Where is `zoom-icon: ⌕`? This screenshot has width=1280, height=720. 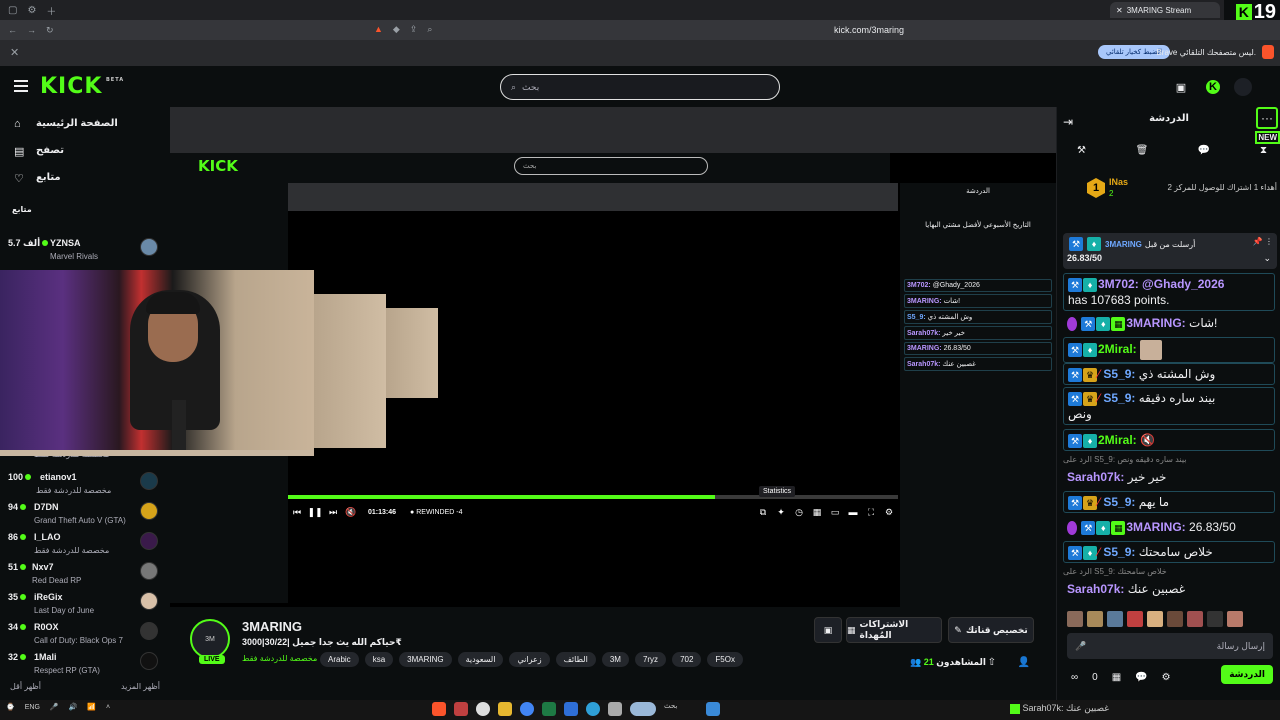
zoom-icon: ⌕ is located at coordinates (429, 29).